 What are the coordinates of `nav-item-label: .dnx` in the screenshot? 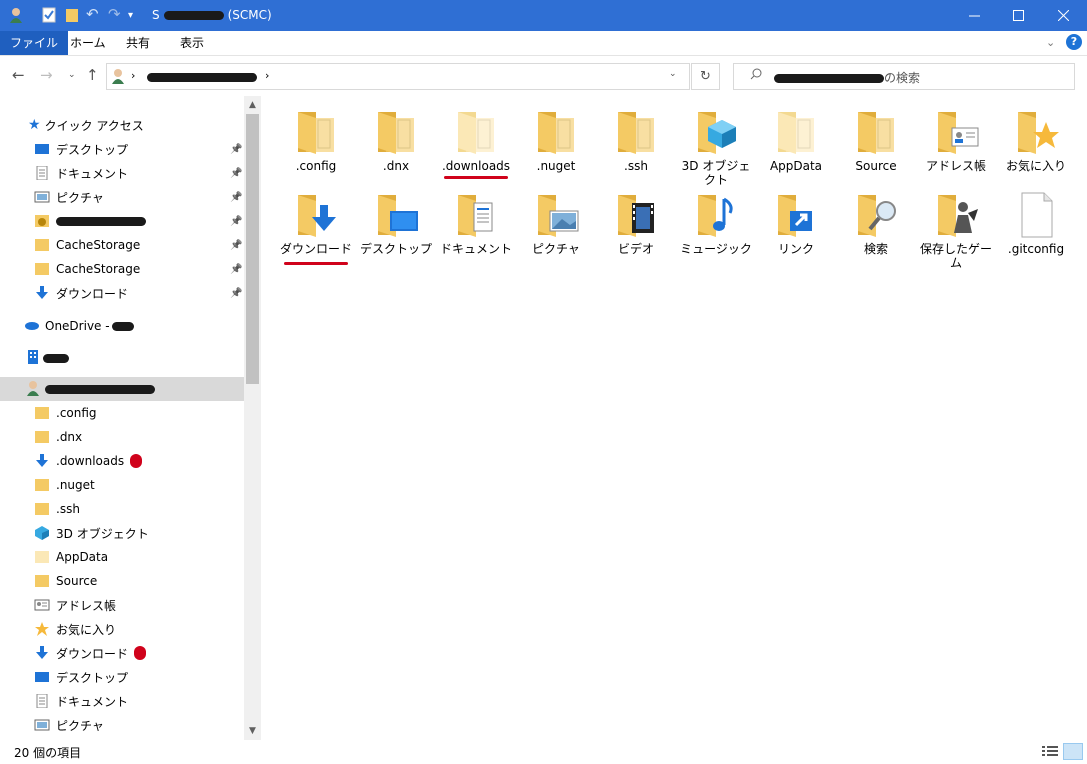 It's located at (69, 437).